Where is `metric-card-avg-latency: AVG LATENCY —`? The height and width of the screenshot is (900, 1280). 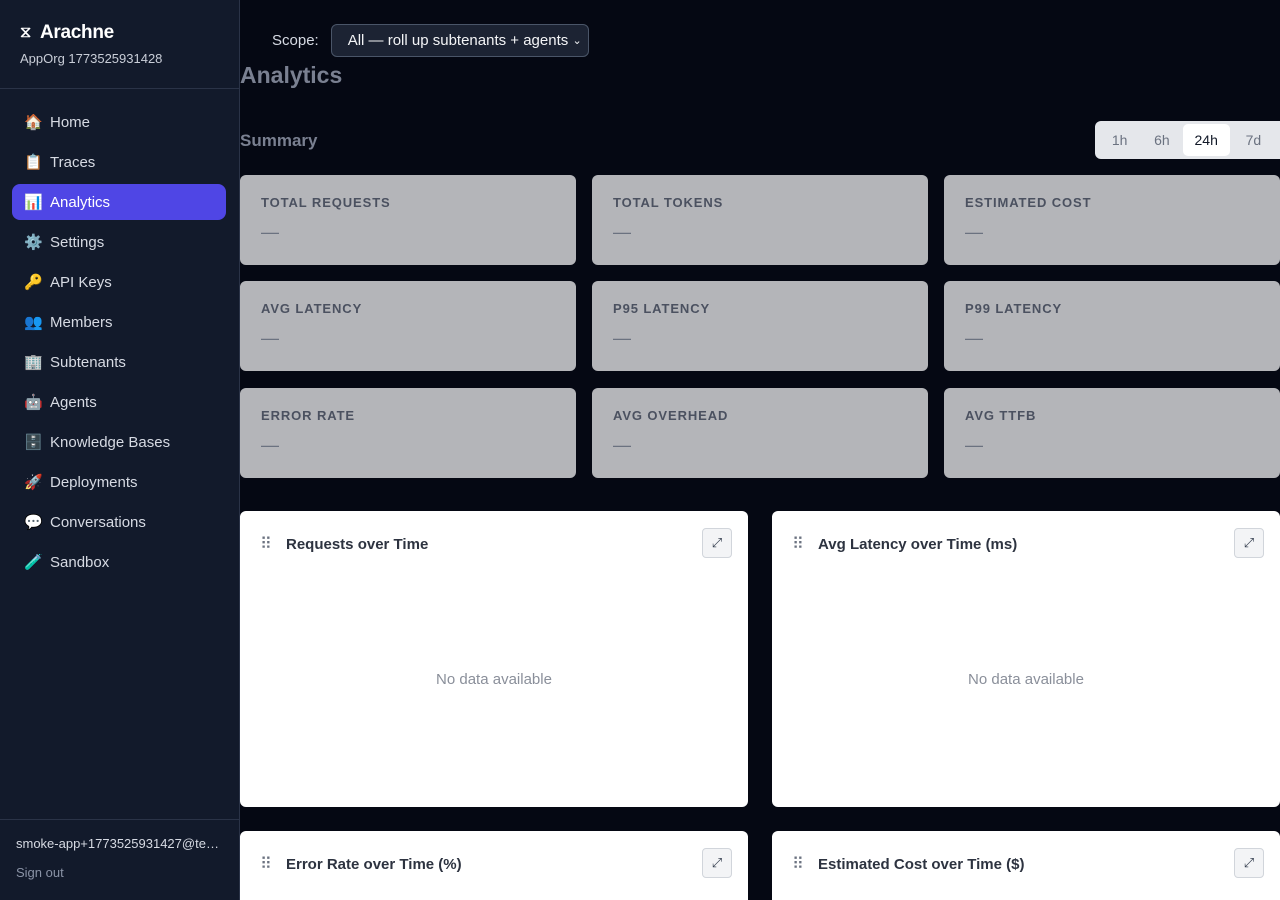
metric-card-avg-latency: AVG LATENCY — is located at coordinates (408, 326).